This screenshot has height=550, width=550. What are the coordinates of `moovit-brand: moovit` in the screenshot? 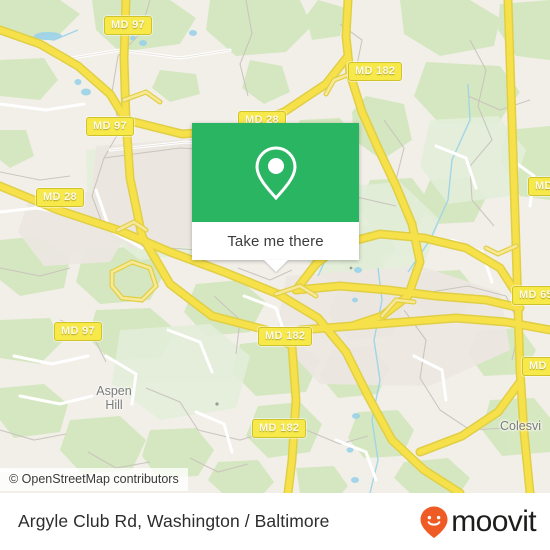 It's located at (477, 521).